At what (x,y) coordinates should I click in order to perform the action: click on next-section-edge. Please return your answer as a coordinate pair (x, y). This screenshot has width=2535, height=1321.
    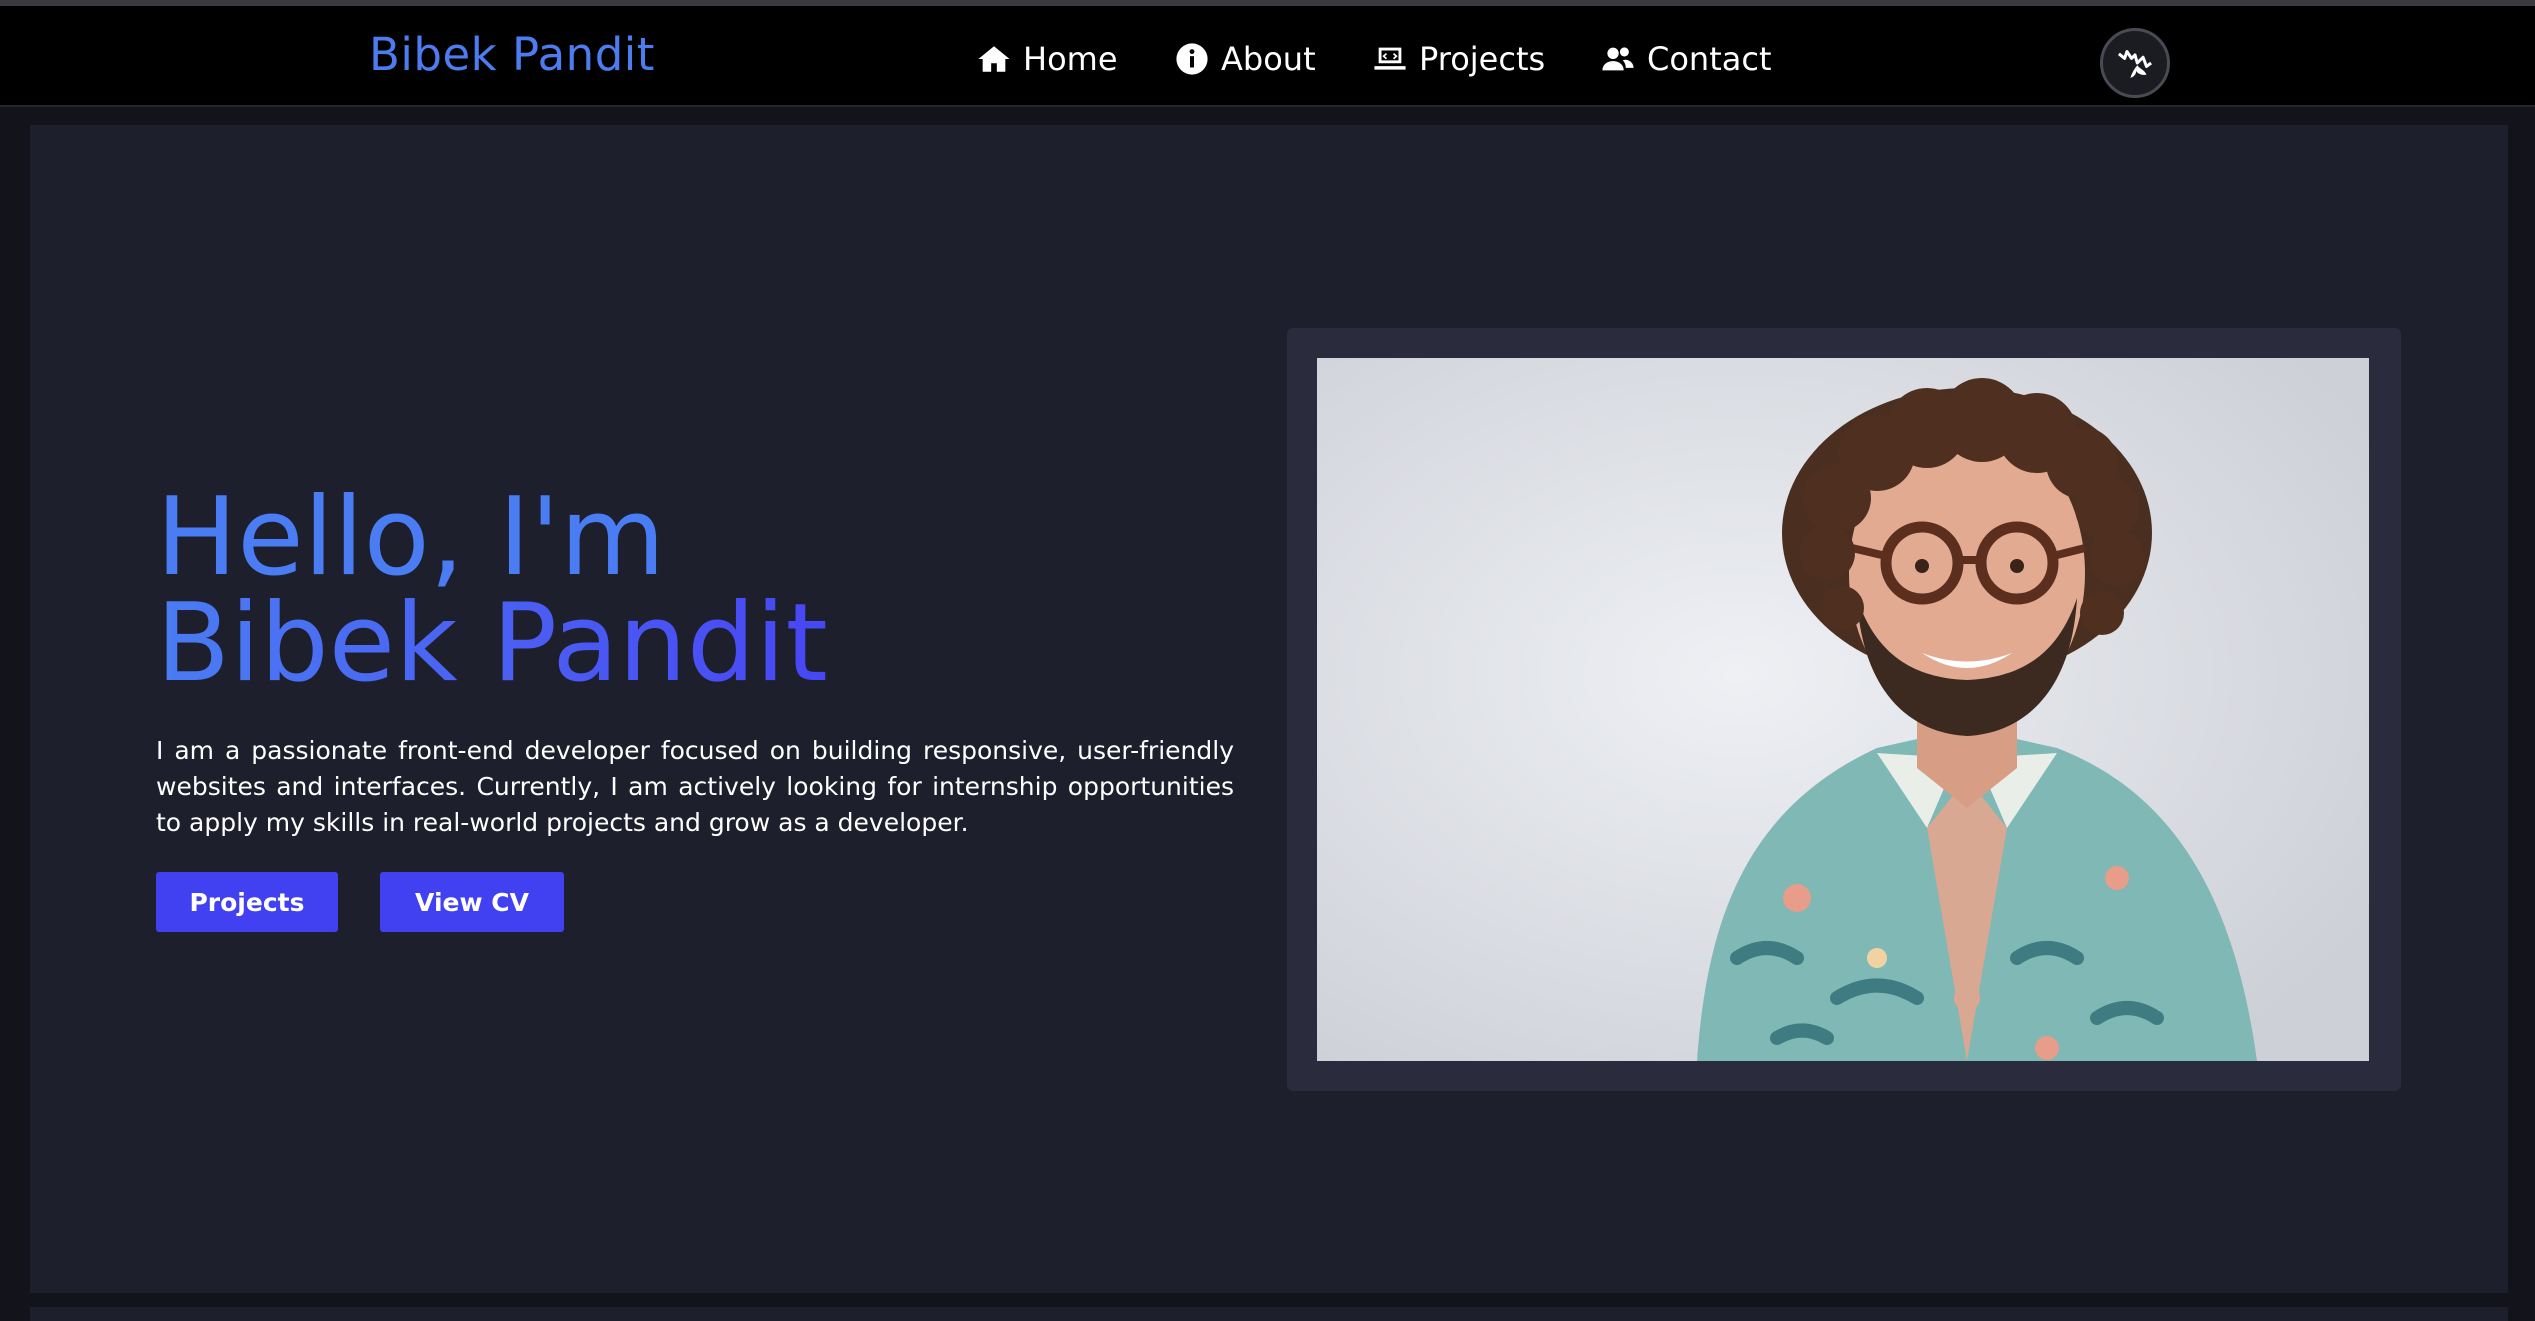
    Looking at the image, I should click on (1269, 1314).